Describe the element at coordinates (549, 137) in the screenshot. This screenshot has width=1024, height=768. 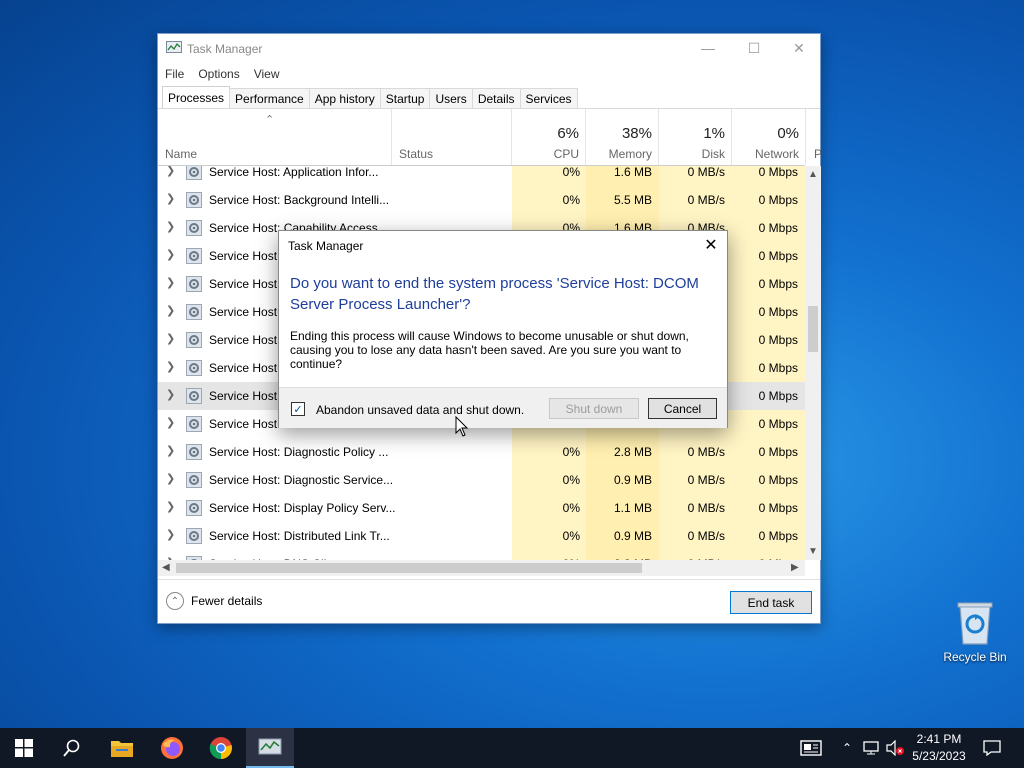
I see `column-header-cpu: 6% CPU` at that location.